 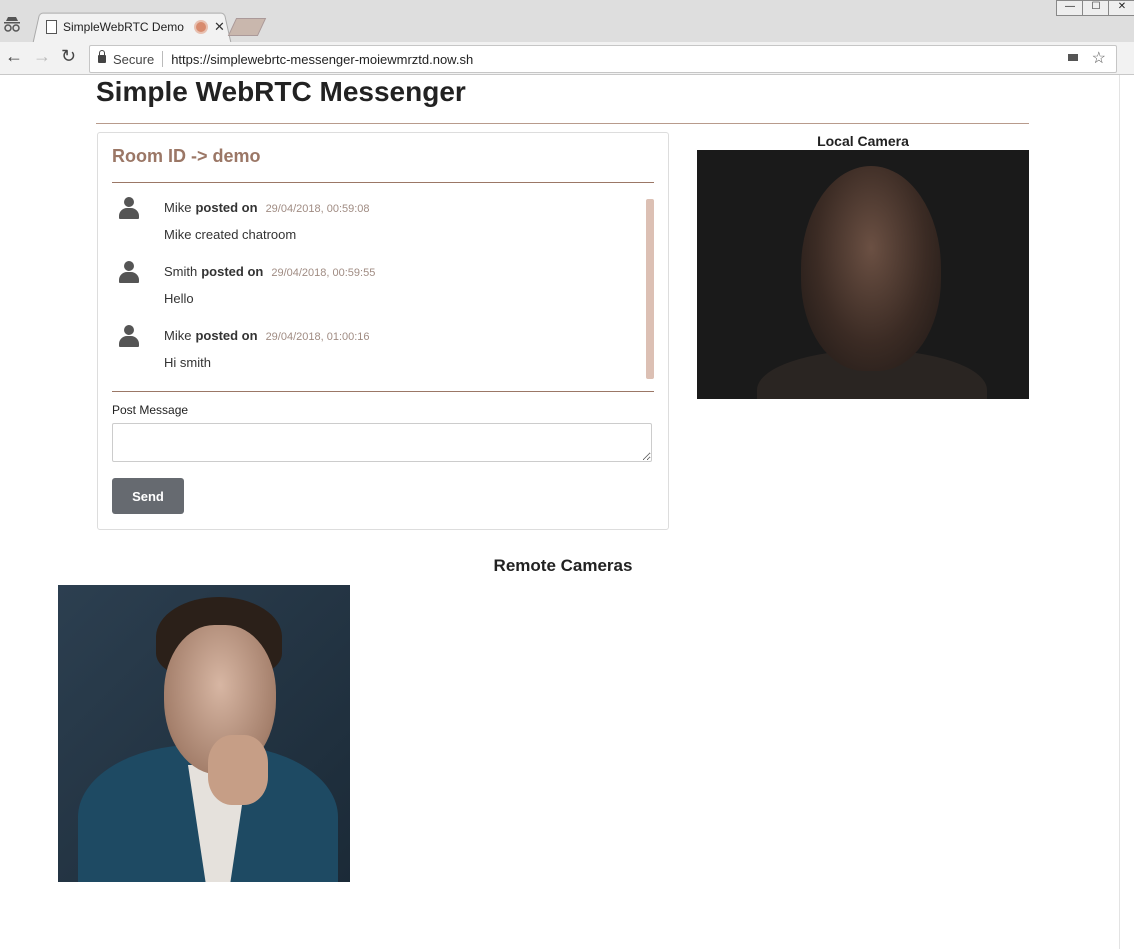 I want to click on list-item: Smith posted on 29/04/2018, 00:59:55 Hello, so click(x=372, y=289).